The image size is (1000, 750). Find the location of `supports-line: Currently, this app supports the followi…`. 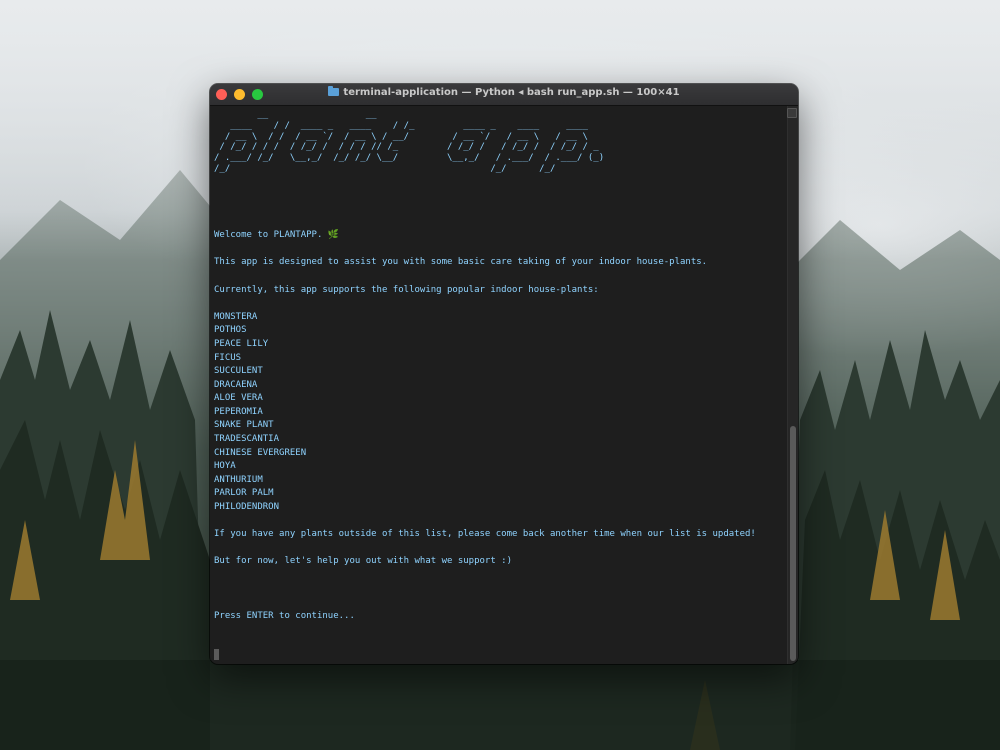

supports-line: Currently, this app supports the followi… is located at coordinates (406, 289).